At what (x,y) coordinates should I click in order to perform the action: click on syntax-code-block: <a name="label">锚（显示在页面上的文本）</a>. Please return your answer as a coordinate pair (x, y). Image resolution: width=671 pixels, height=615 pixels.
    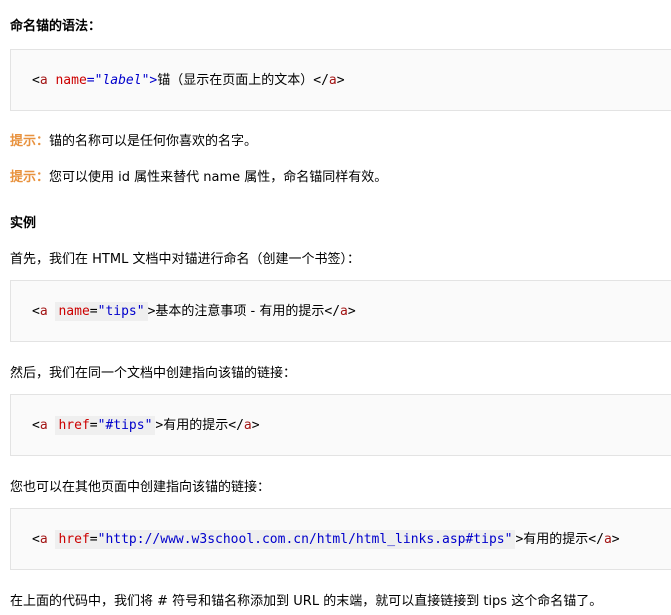
    Looking at the image, I should click on (340, 80).